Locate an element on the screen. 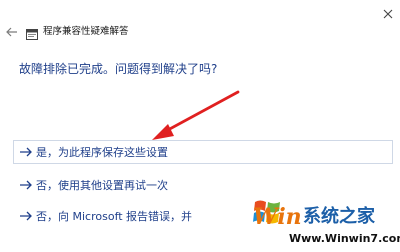 The height and width of the screenshot is (252, 400). watermark-brand: Win is located at coordinates (277, 217).